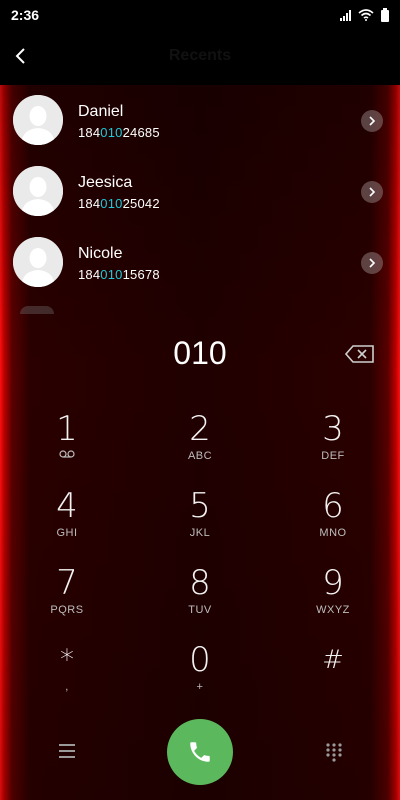 The image size is (400, 800). I want to click on menu-icon, so click(67, 751).